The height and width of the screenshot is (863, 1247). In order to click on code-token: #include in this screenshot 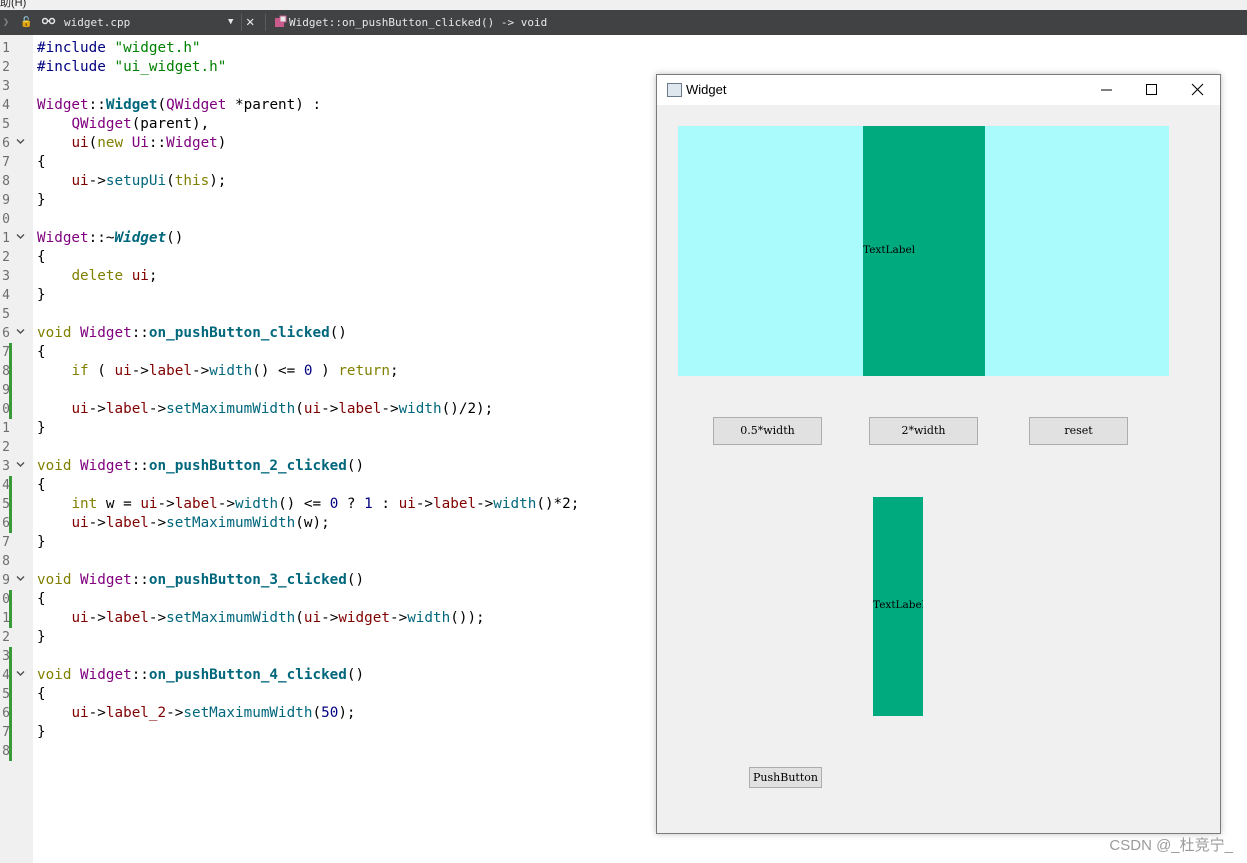, I will do `click(76, 67)`.